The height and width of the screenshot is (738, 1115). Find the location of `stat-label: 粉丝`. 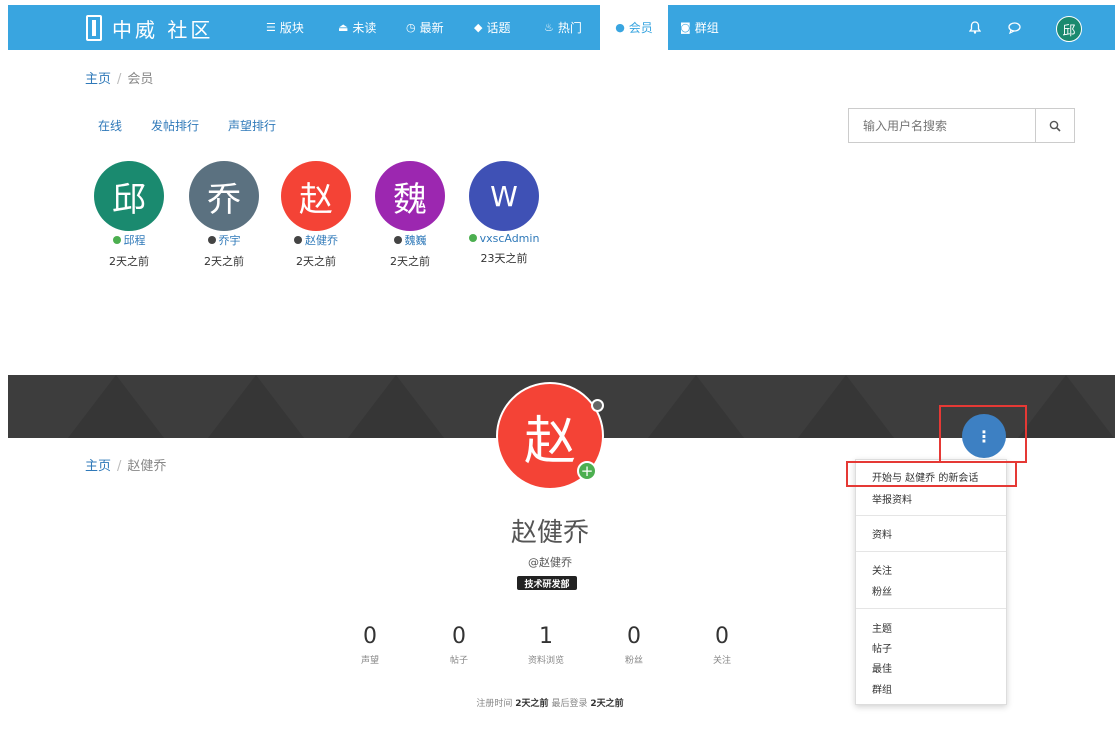

stat-label: 粉丝 is located at coordinates (633, 661).